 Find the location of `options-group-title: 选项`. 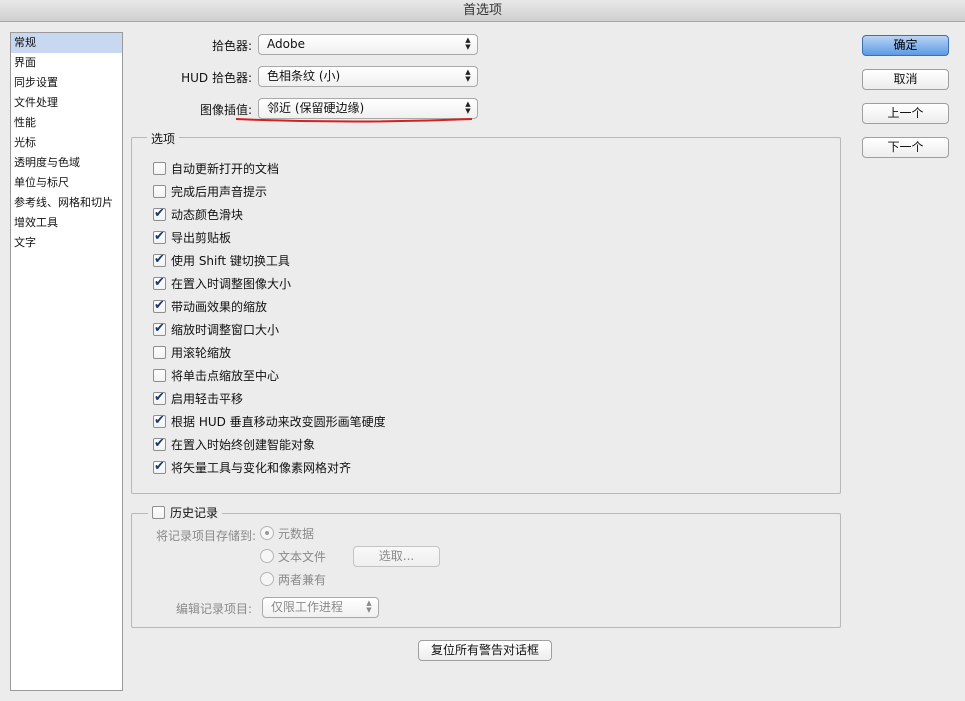

options-group-title: 选项 is located at coordinates (163, 138).